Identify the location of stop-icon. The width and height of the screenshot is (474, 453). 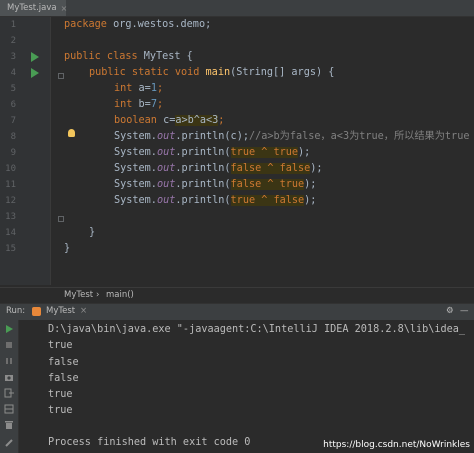
(9, 345).